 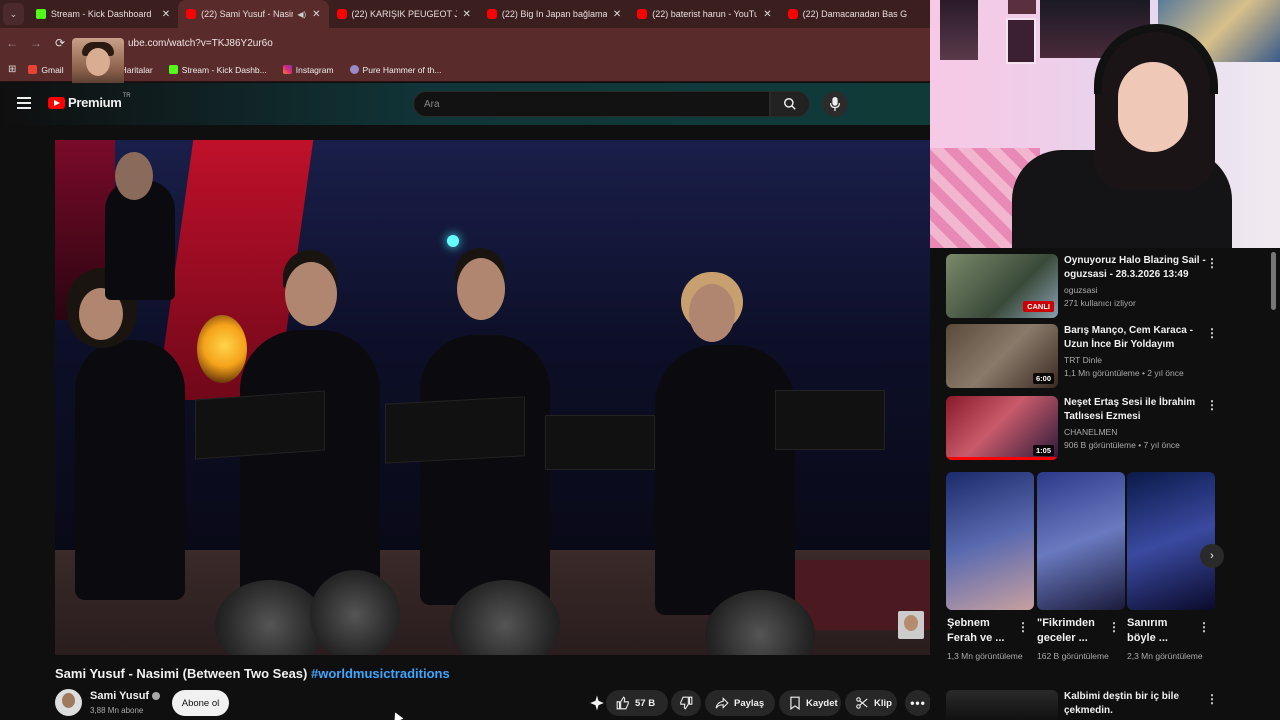 What do you see at coordinates (795, 703) in the screenshot?
I see `bookmark-icon` at bounding box center [795, 703].